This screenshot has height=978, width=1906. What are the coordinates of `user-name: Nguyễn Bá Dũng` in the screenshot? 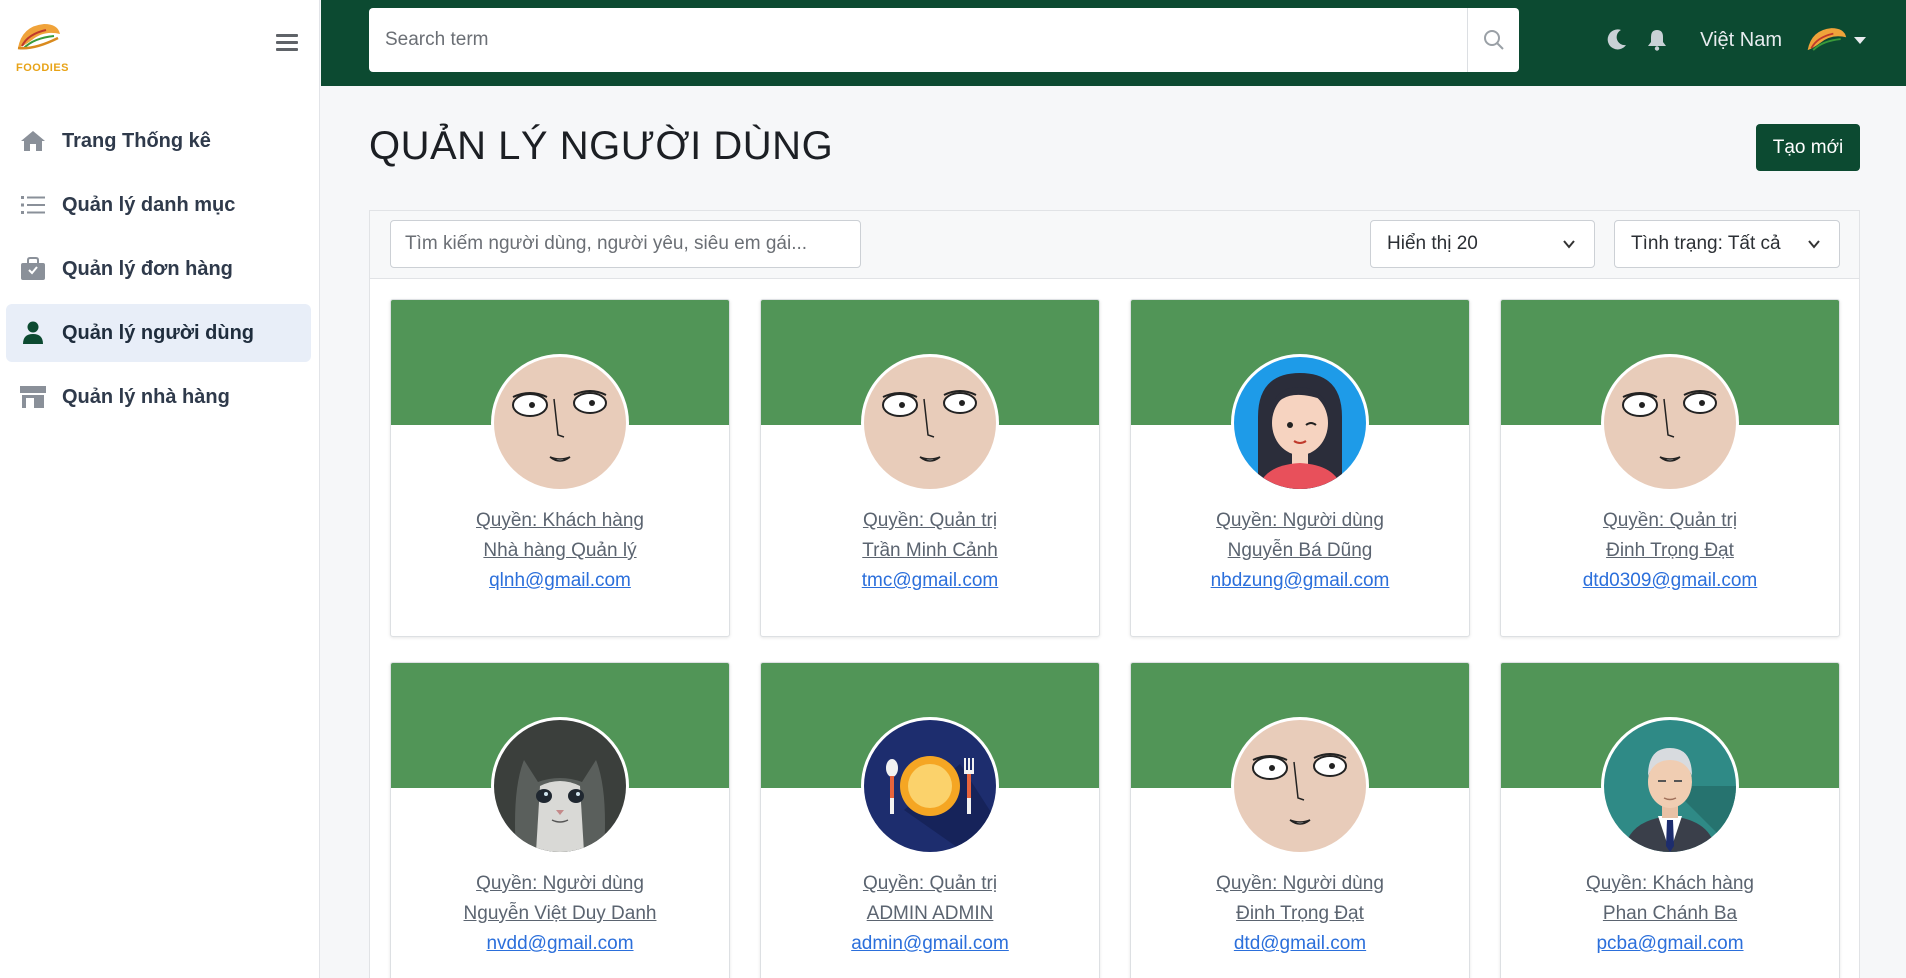 It's located at (1300, 551).